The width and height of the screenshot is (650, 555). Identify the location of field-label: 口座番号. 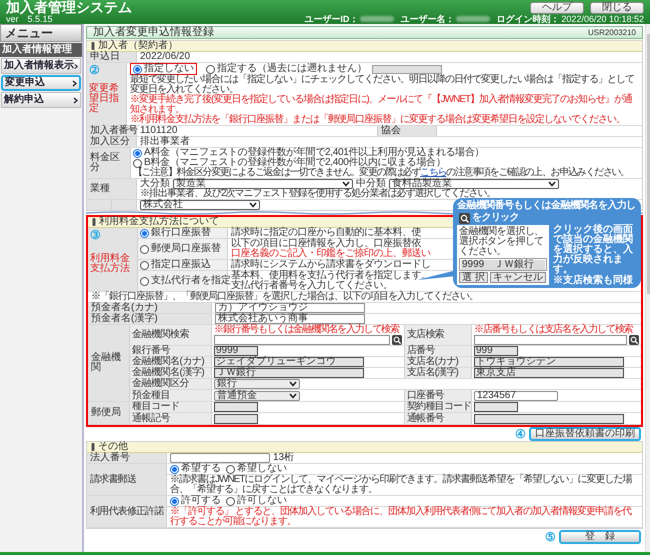
(438, 395).